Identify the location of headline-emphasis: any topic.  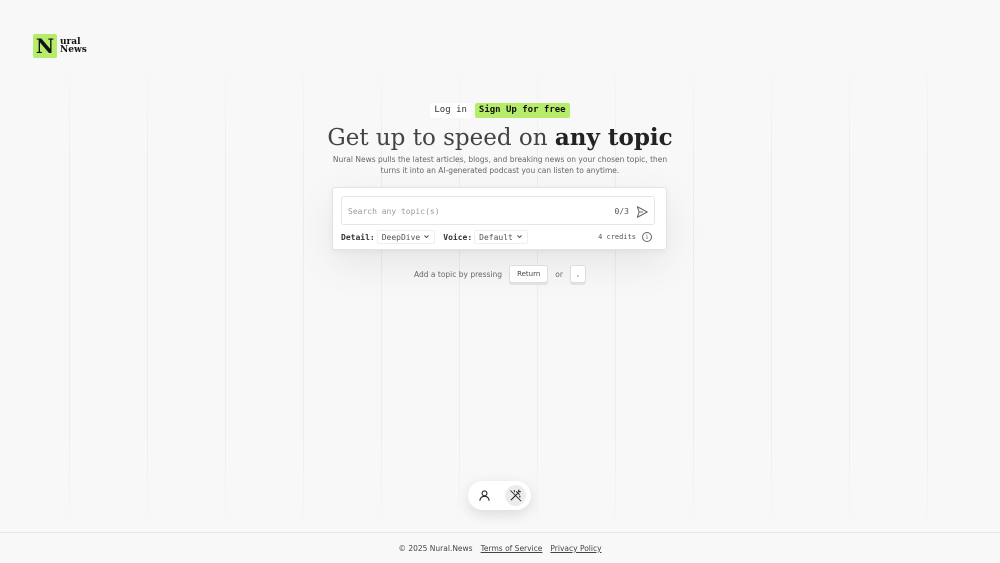
(613, 137).